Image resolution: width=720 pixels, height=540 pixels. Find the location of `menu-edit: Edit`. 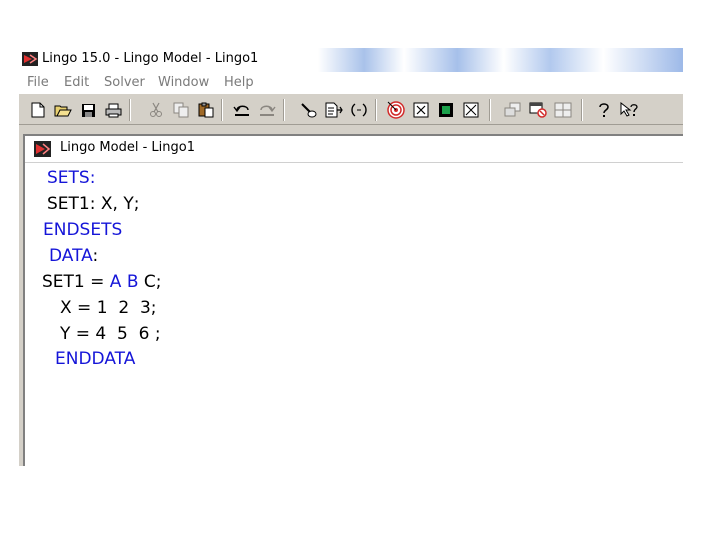

menu-edit: Edit is located at coordinates (76, 82).